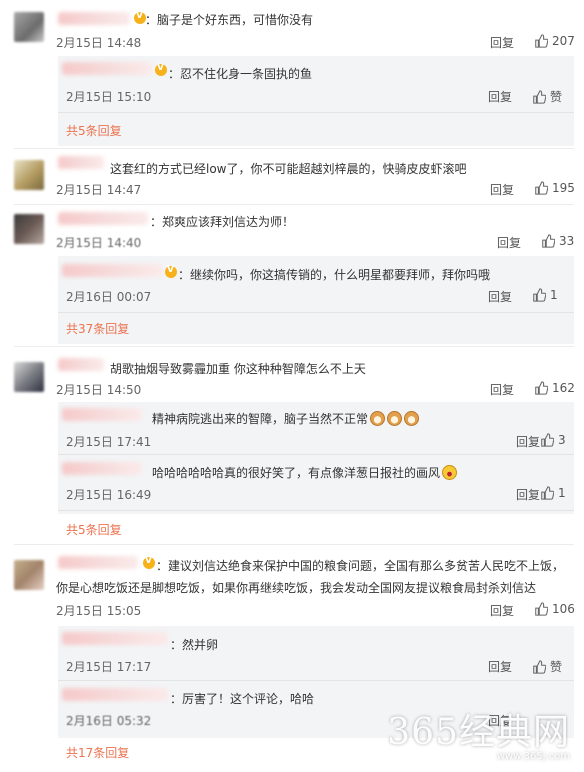  What do you see at coordinates (260, 419) in the screenshot?
I see `reply-text-content: 精神病院逃出来的智障，脑子当然不正常` at bounding box center [260, 419].